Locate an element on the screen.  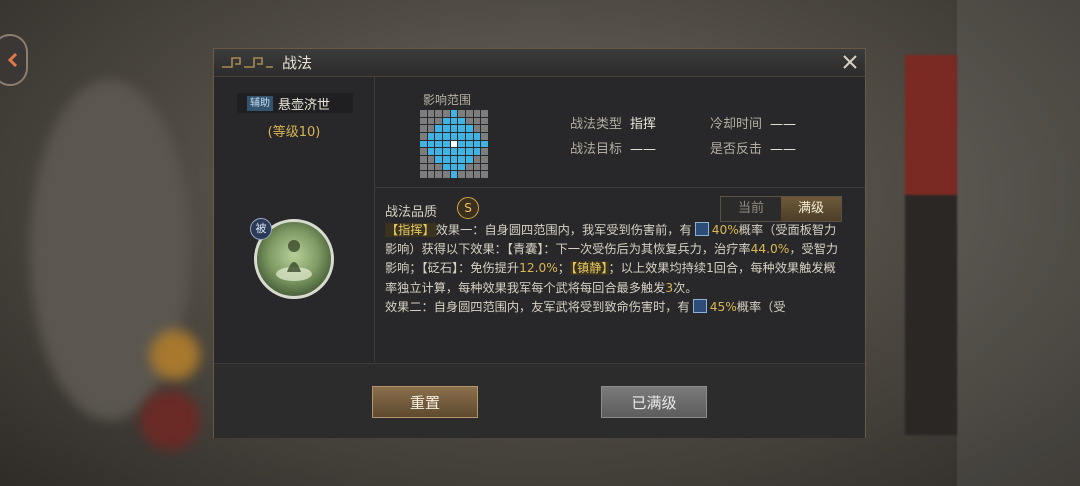
tab-max-level: 满级 is located at coordinates (811, 209).